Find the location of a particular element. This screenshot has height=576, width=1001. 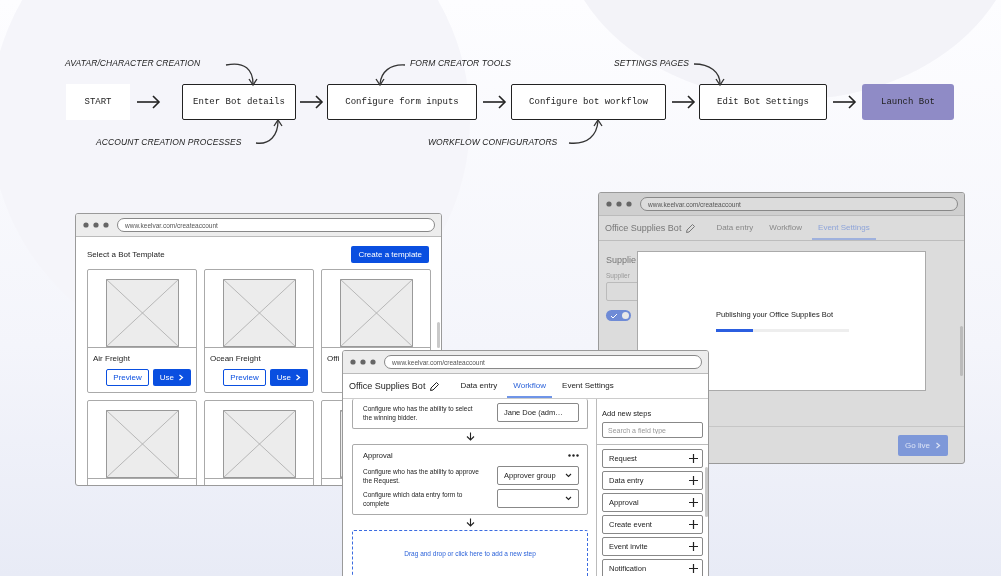

annotation-label: WORKFLOW CONFIGURATORS is located at coordinates (493, 142).